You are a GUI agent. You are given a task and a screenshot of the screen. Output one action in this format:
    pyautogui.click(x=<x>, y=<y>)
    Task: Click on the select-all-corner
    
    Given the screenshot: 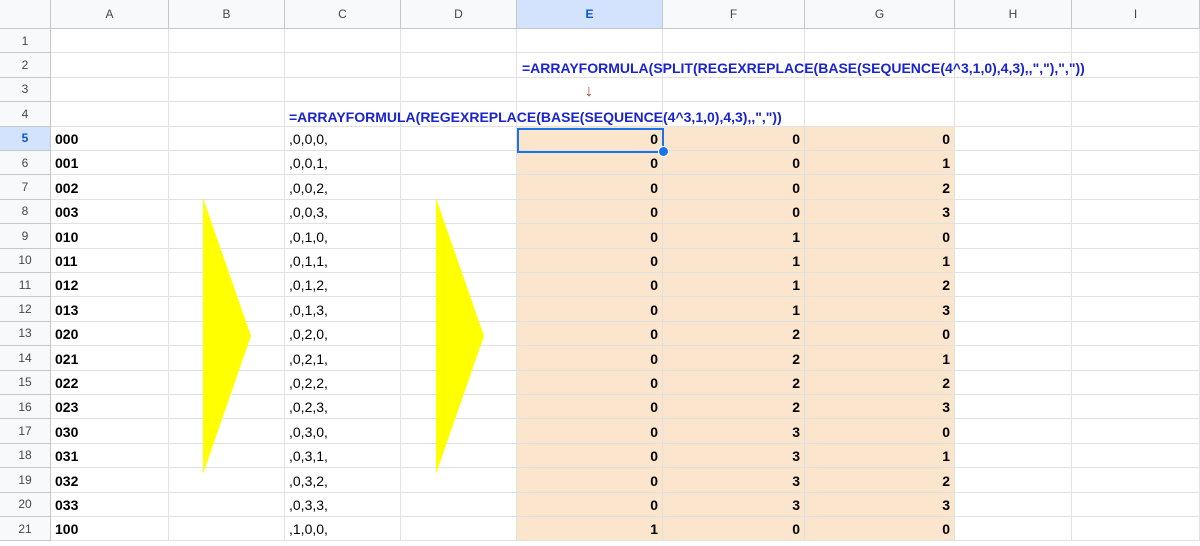 What is the action you would take?
    pyautogui.click(x=25, y=14)
    